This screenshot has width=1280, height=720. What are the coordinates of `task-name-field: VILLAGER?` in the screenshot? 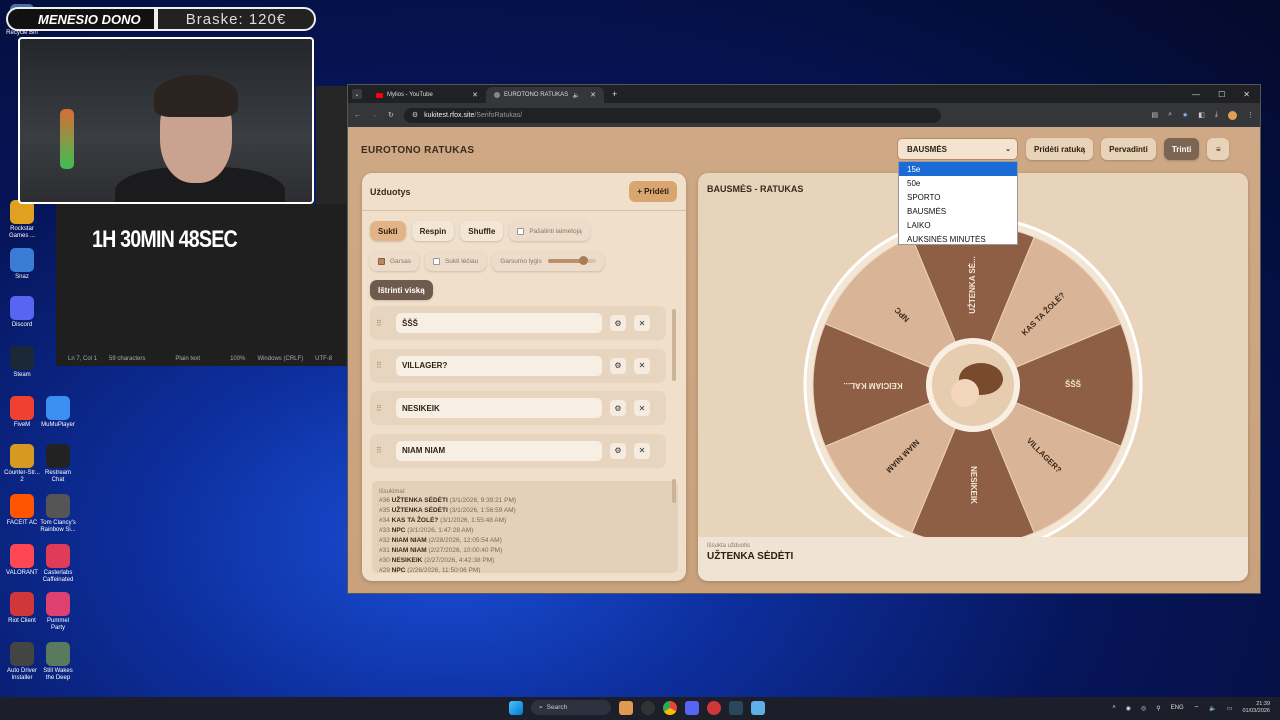 It's located at (499, 365).